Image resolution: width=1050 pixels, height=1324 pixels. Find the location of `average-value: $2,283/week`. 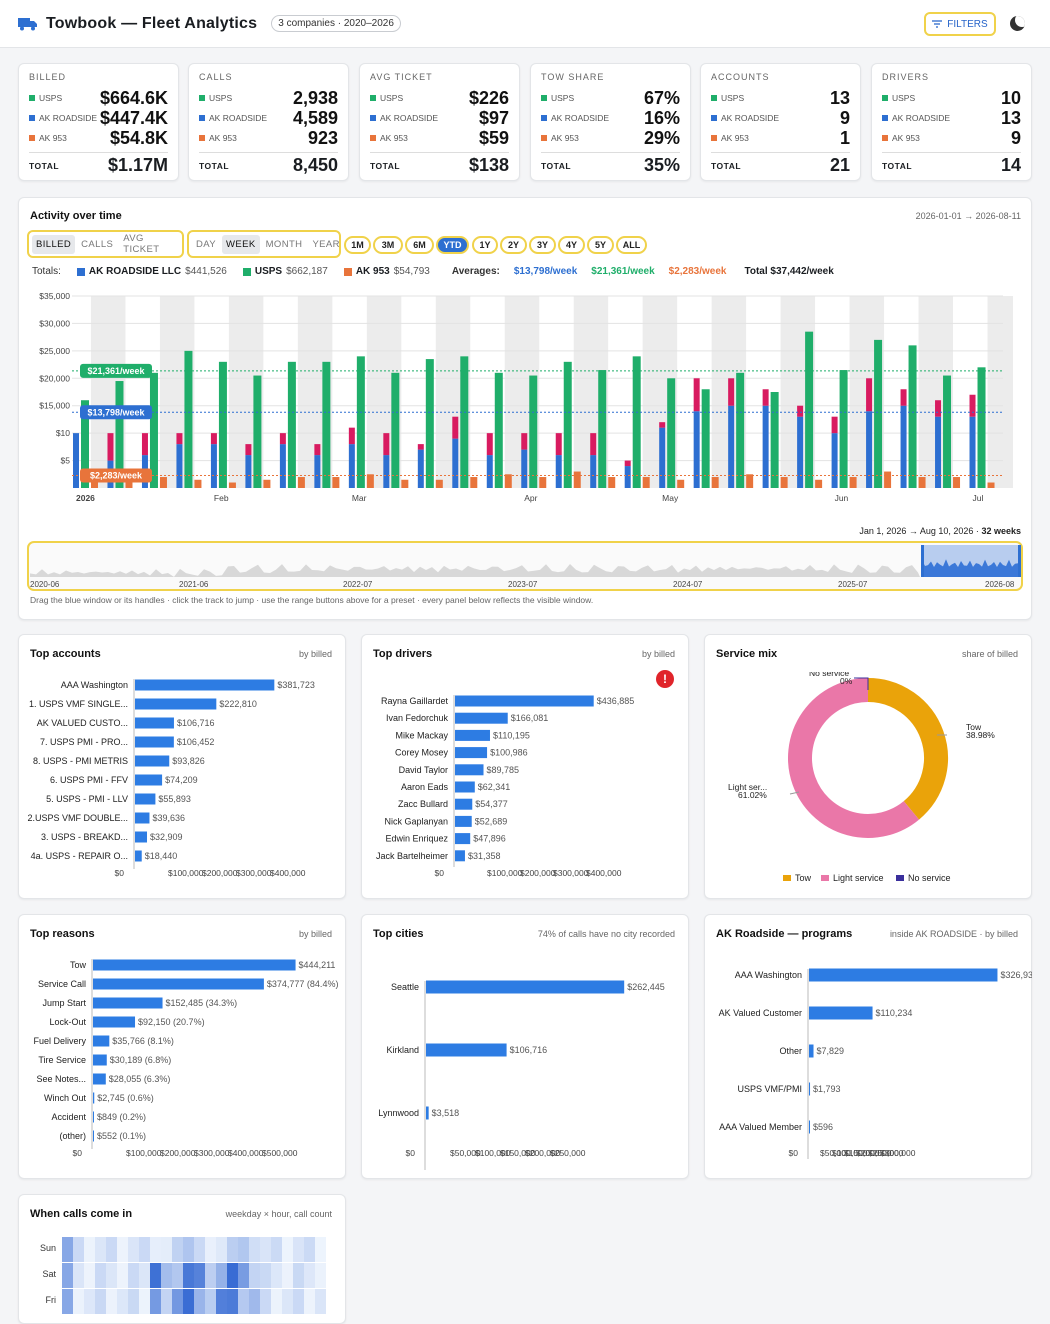

average-value: $2,283/week is located at coordinates (697, 271).